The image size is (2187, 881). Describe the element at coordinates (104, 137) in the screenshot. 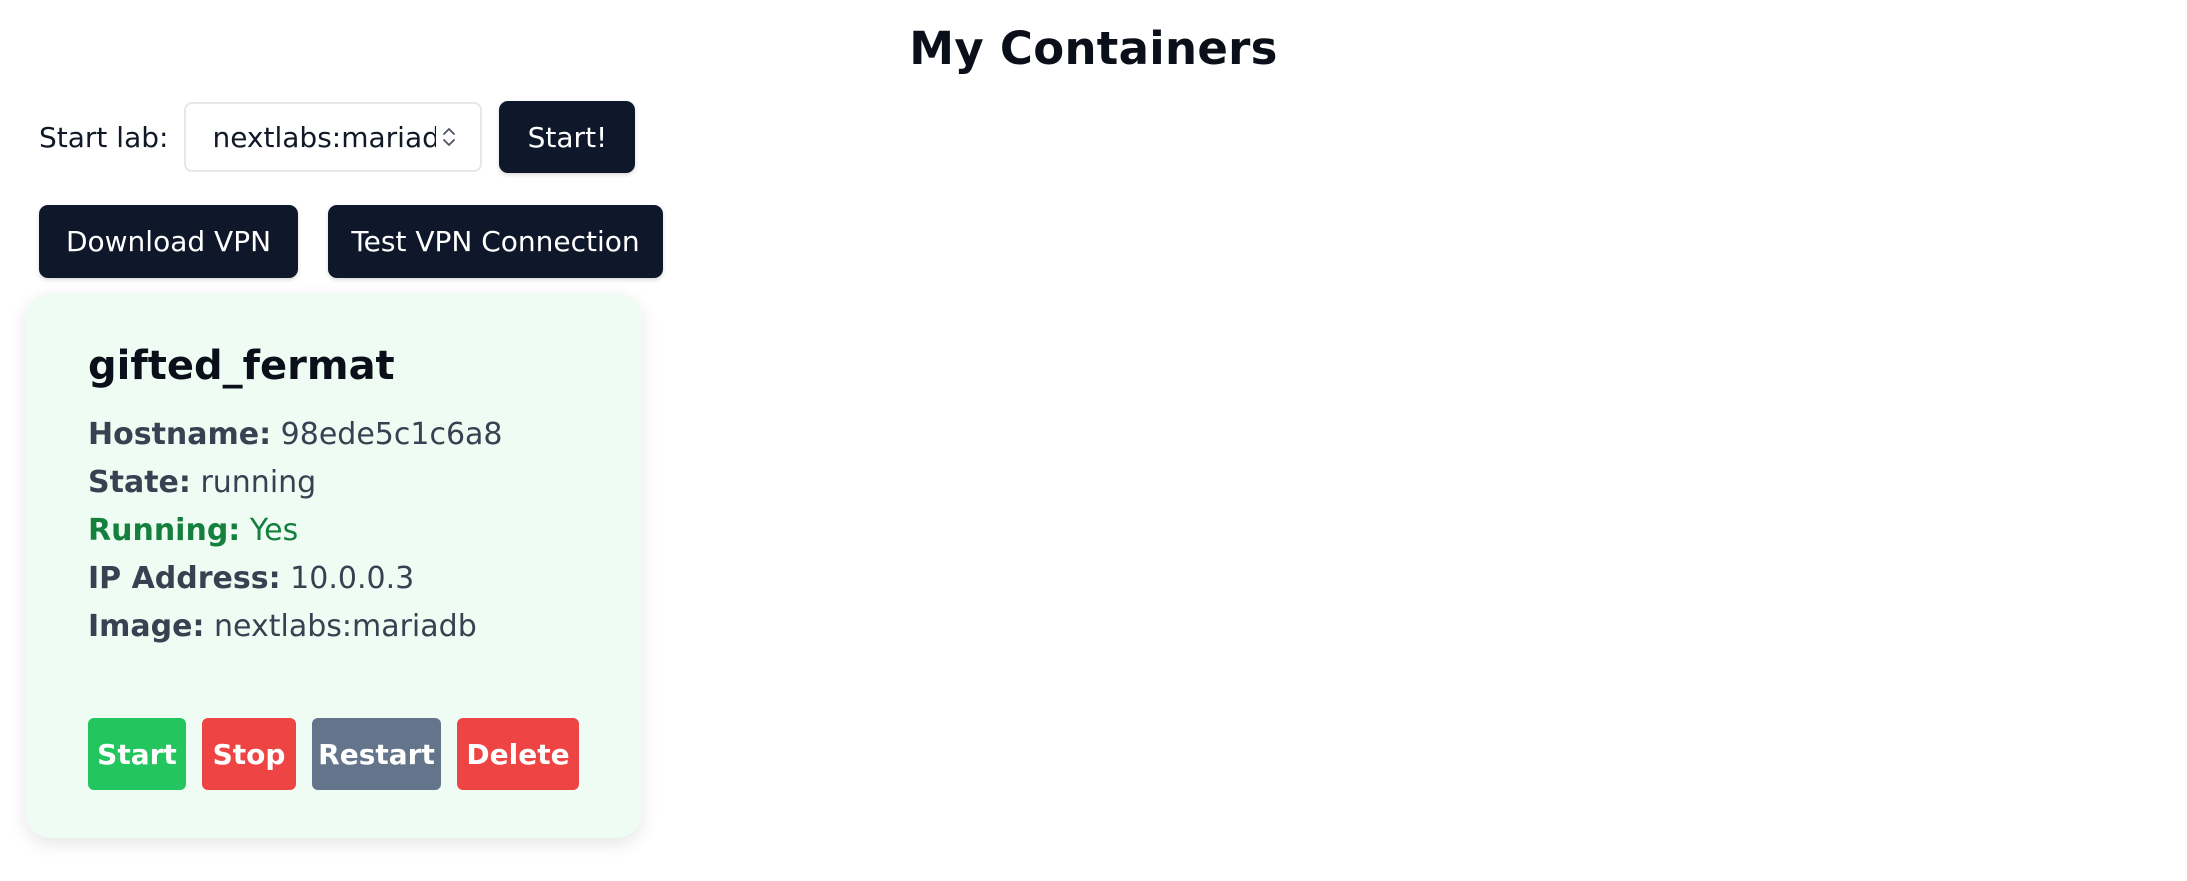

I see `start-lab-label: Start lab:` at that location.